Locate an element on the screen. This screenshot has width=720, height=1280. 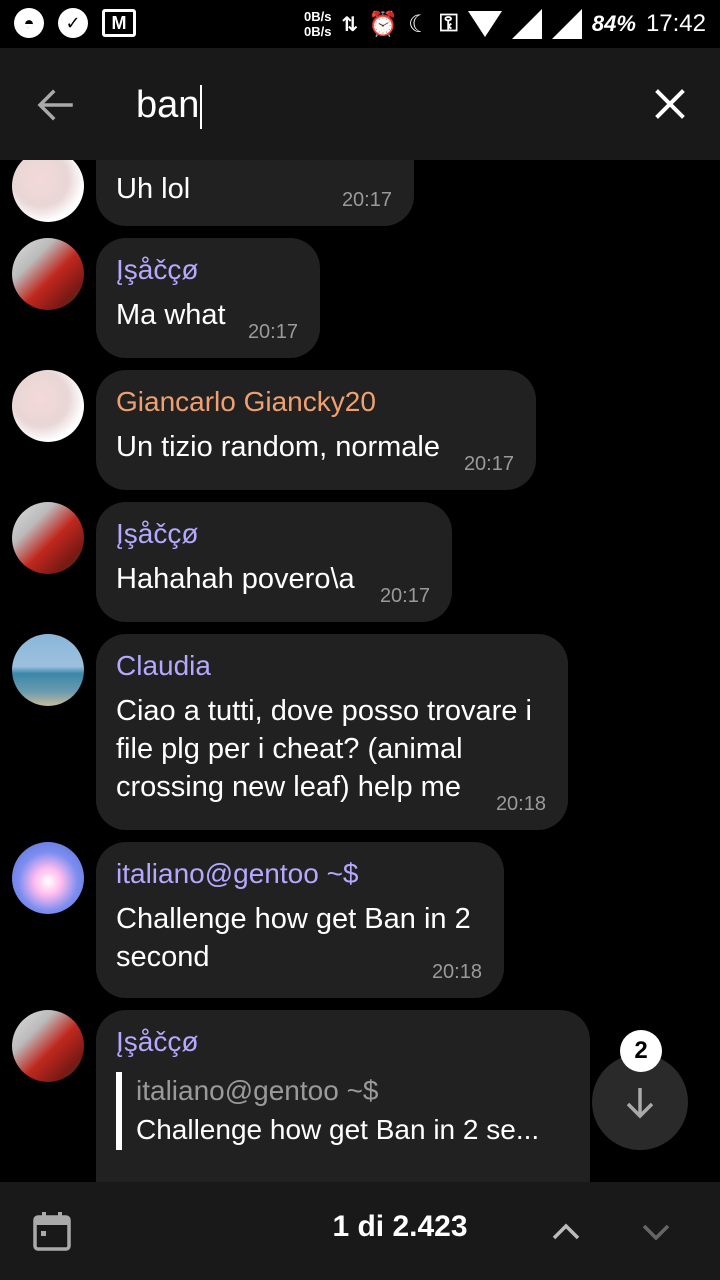
message-bubble: Įşåčçø Ma what 20:17 is located at coordinates (208, 298).